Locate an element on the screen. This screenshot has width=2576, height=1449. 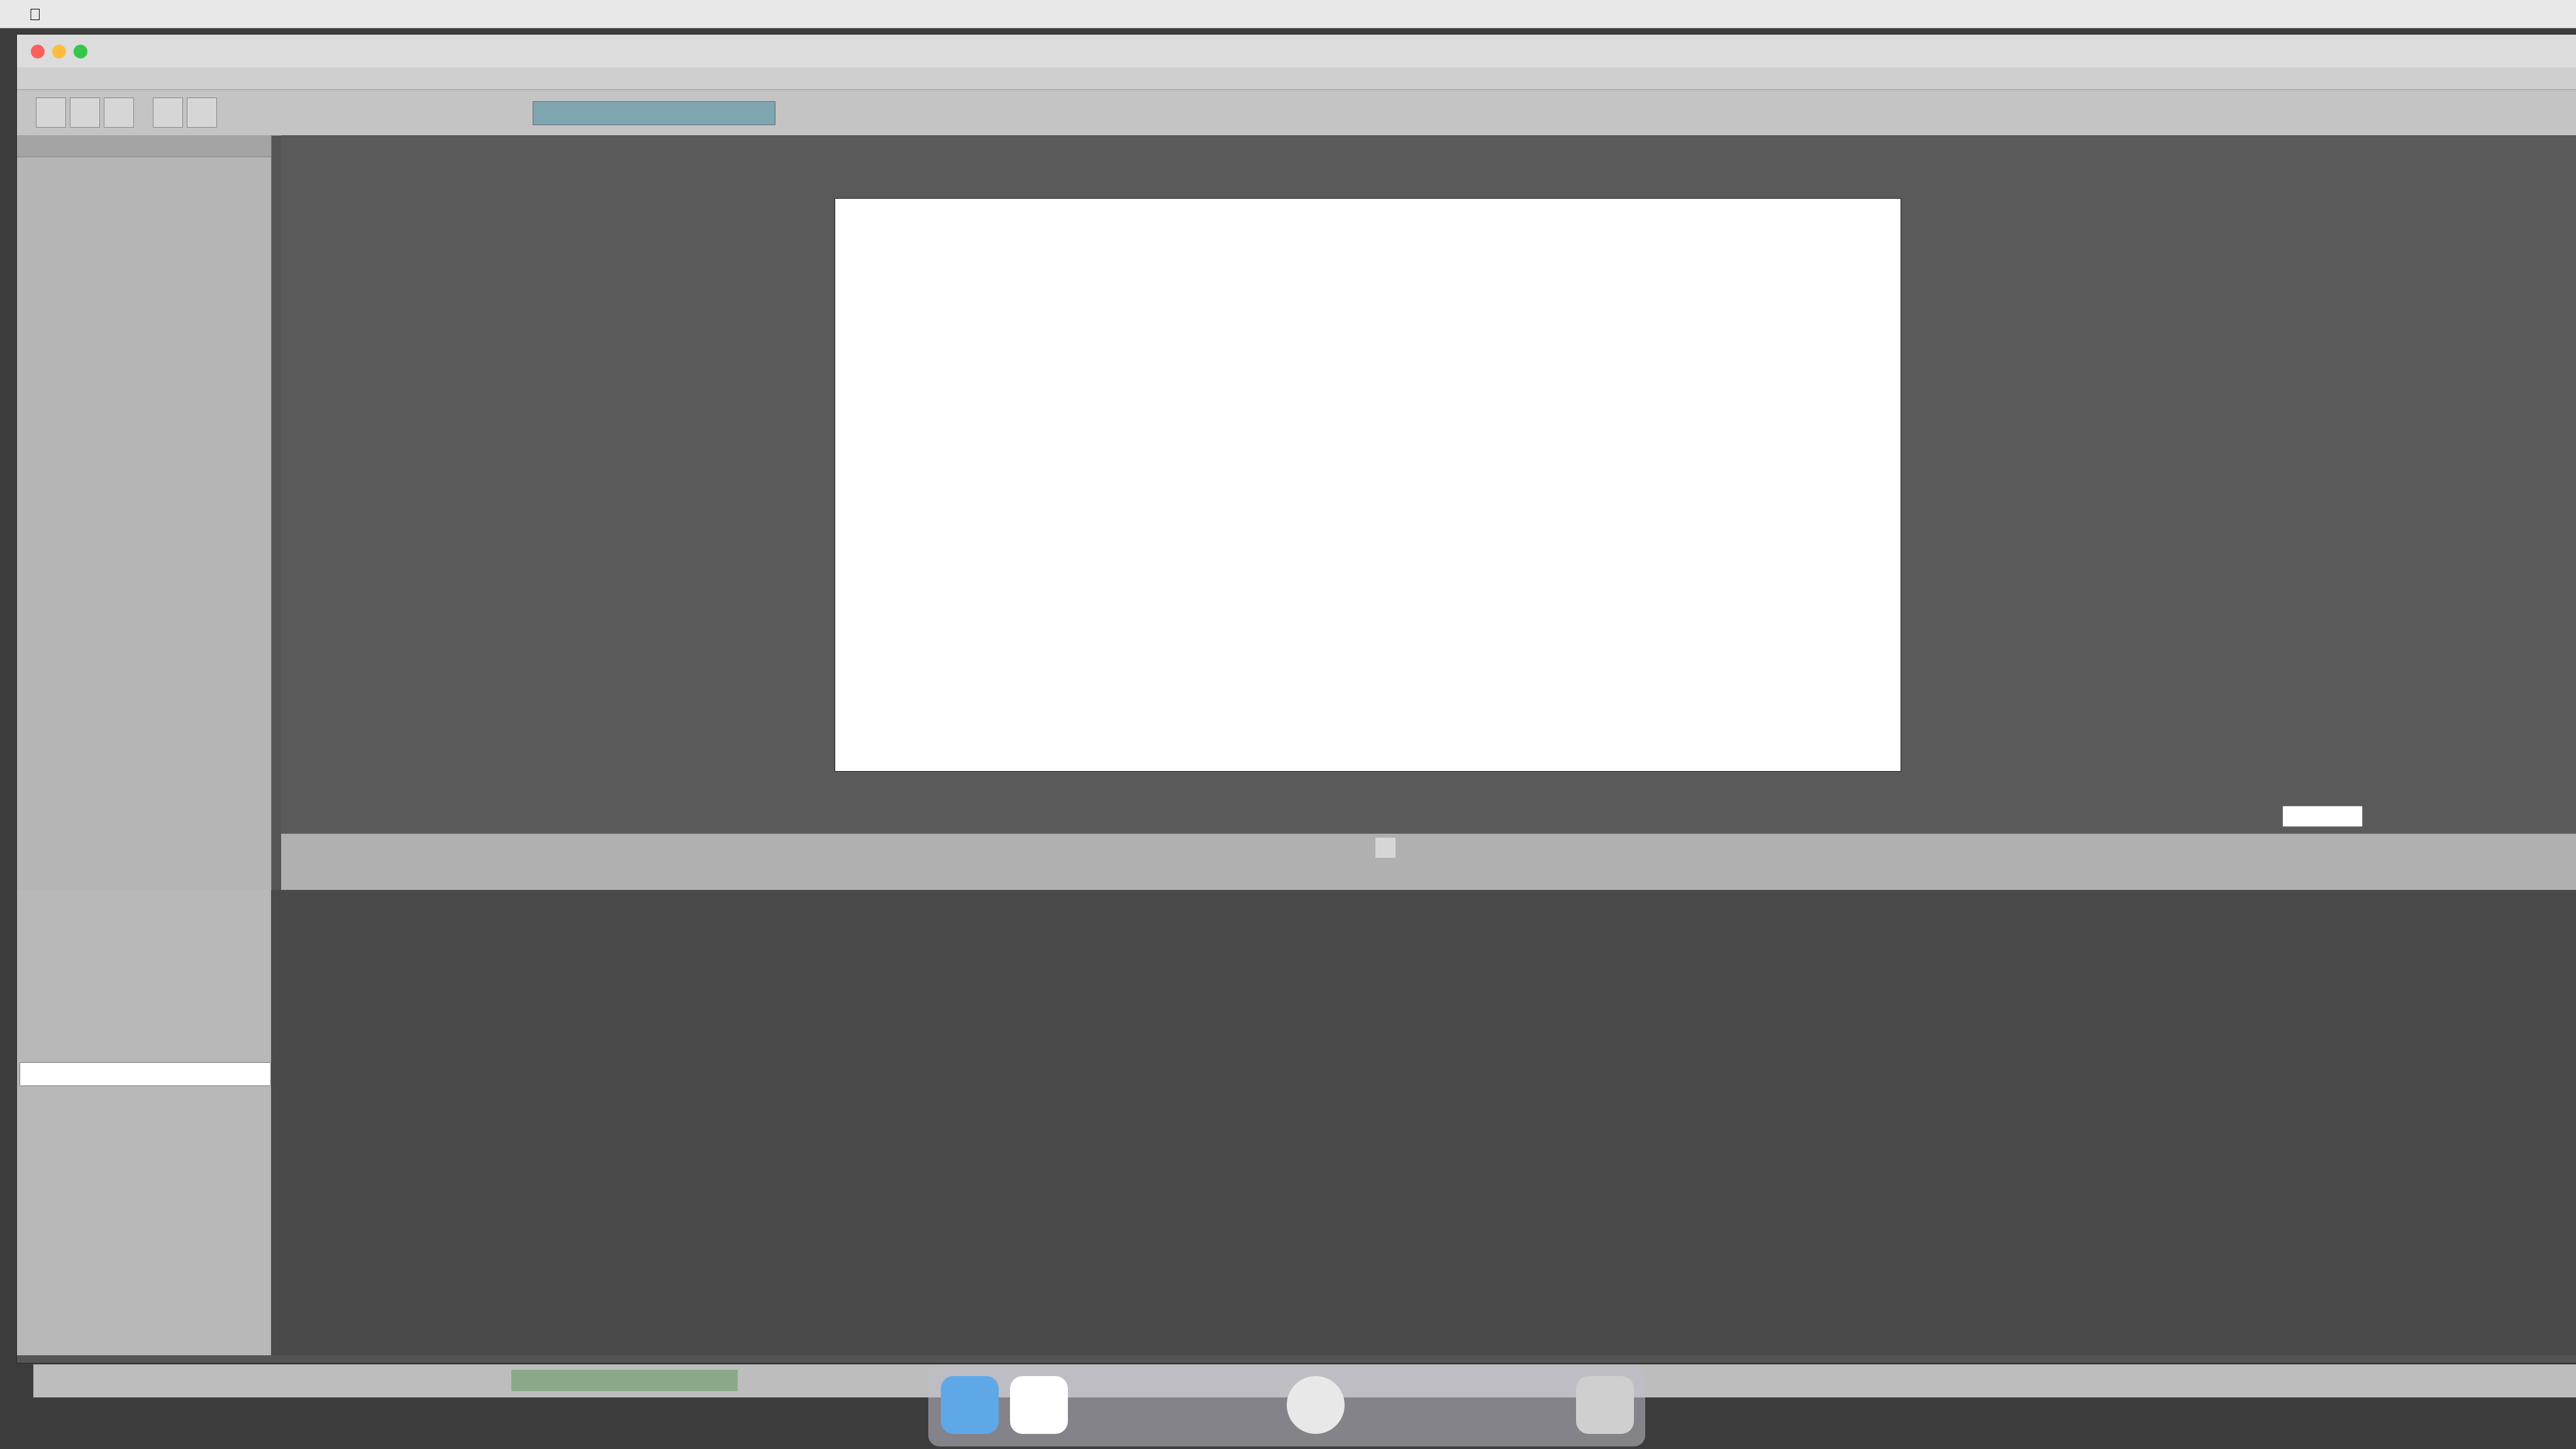
app-menubar is located at coordinates (1296, 78).